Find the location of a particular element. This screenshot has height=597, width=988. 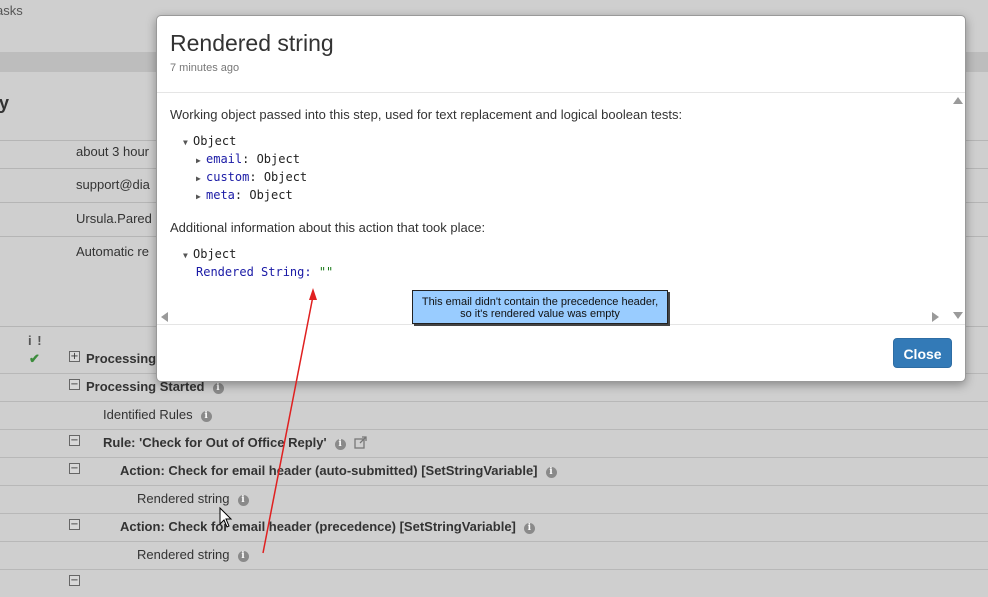

tree-row-text: Rule: 'Check for Out of Office Reply' i is located at coordinates (235, 443).